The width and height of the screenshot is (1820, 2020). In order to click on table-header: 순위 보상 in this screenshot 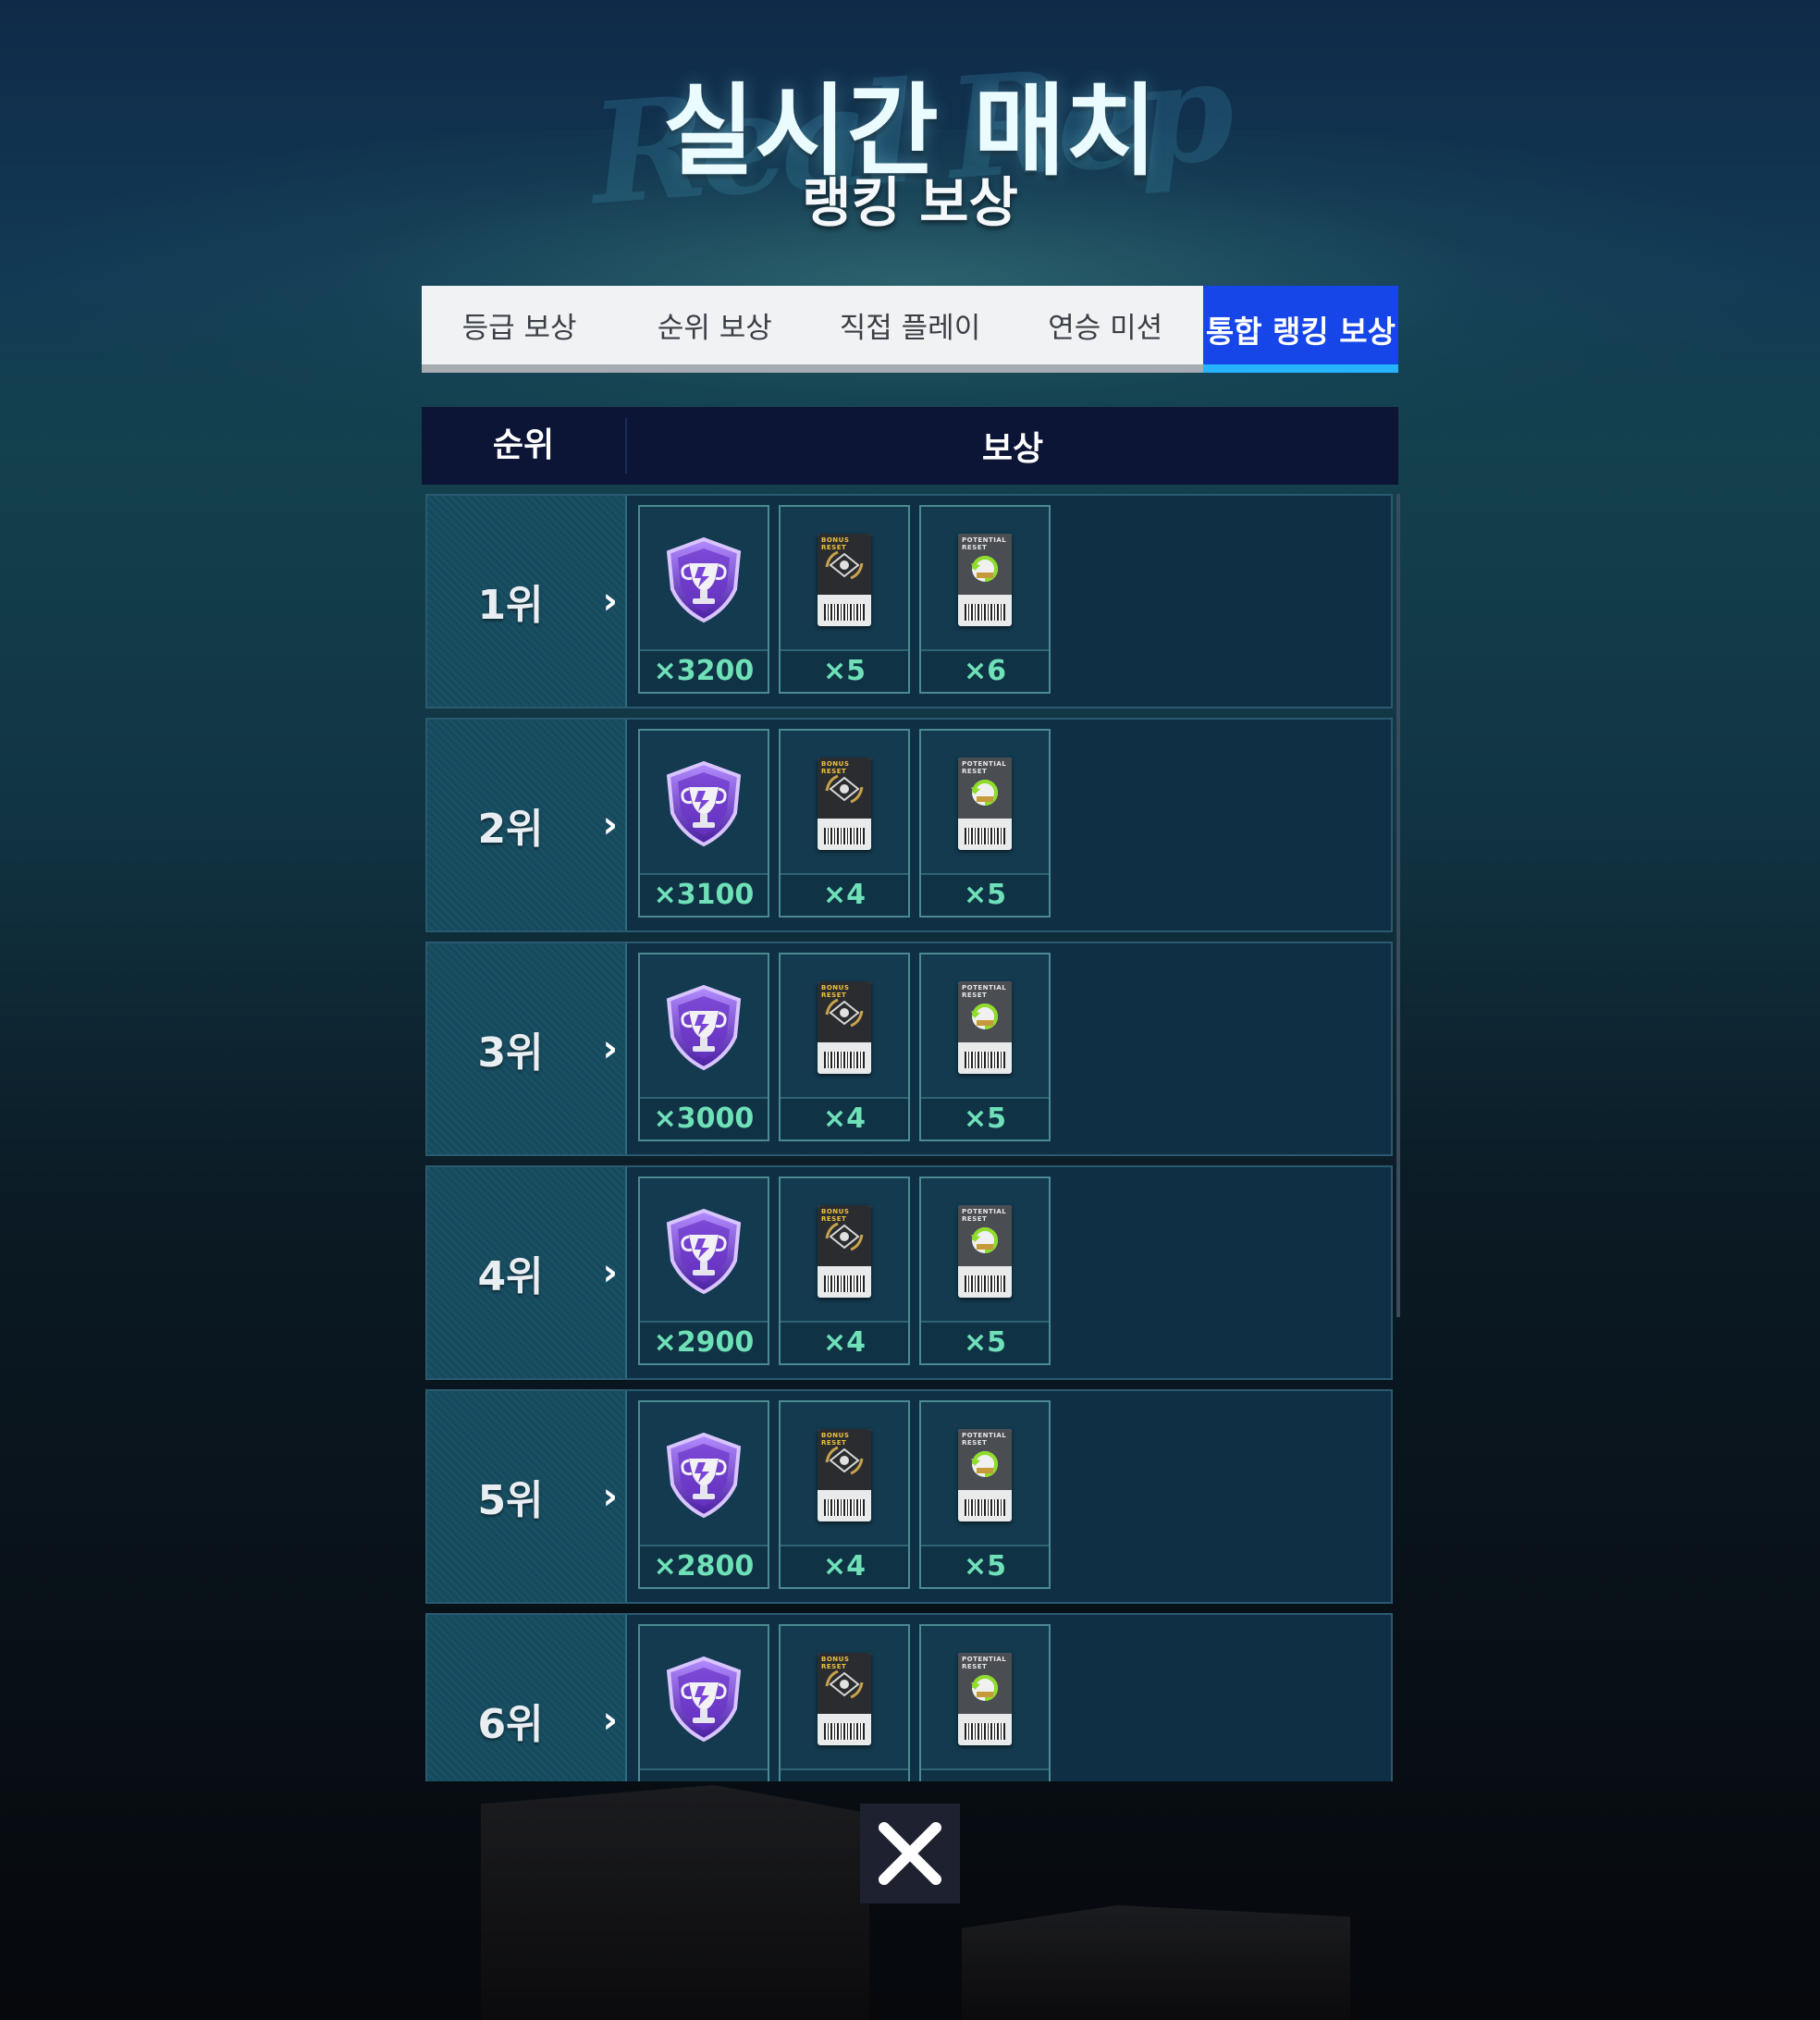, I will do `click(910, 446)`.